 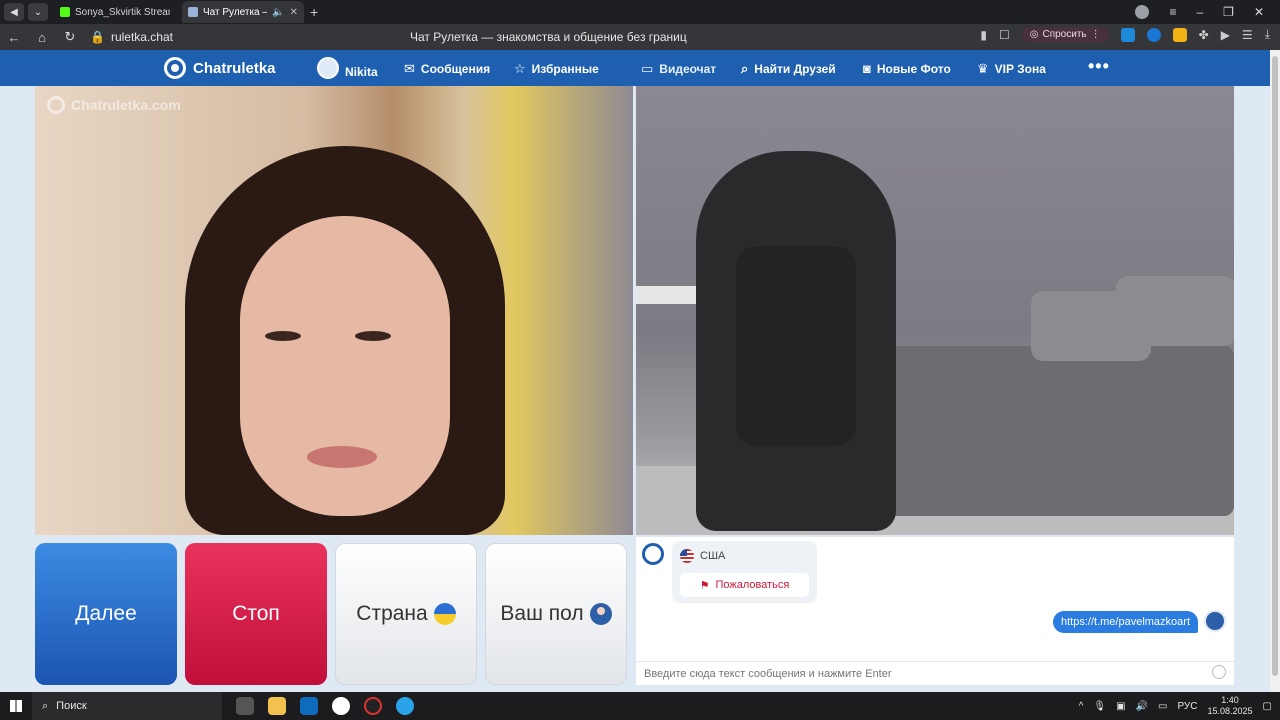 What do you see at coordinates (341, 706) in the screenshot?
I see `yandex-browser-icon` at bounding box center [341, 706].